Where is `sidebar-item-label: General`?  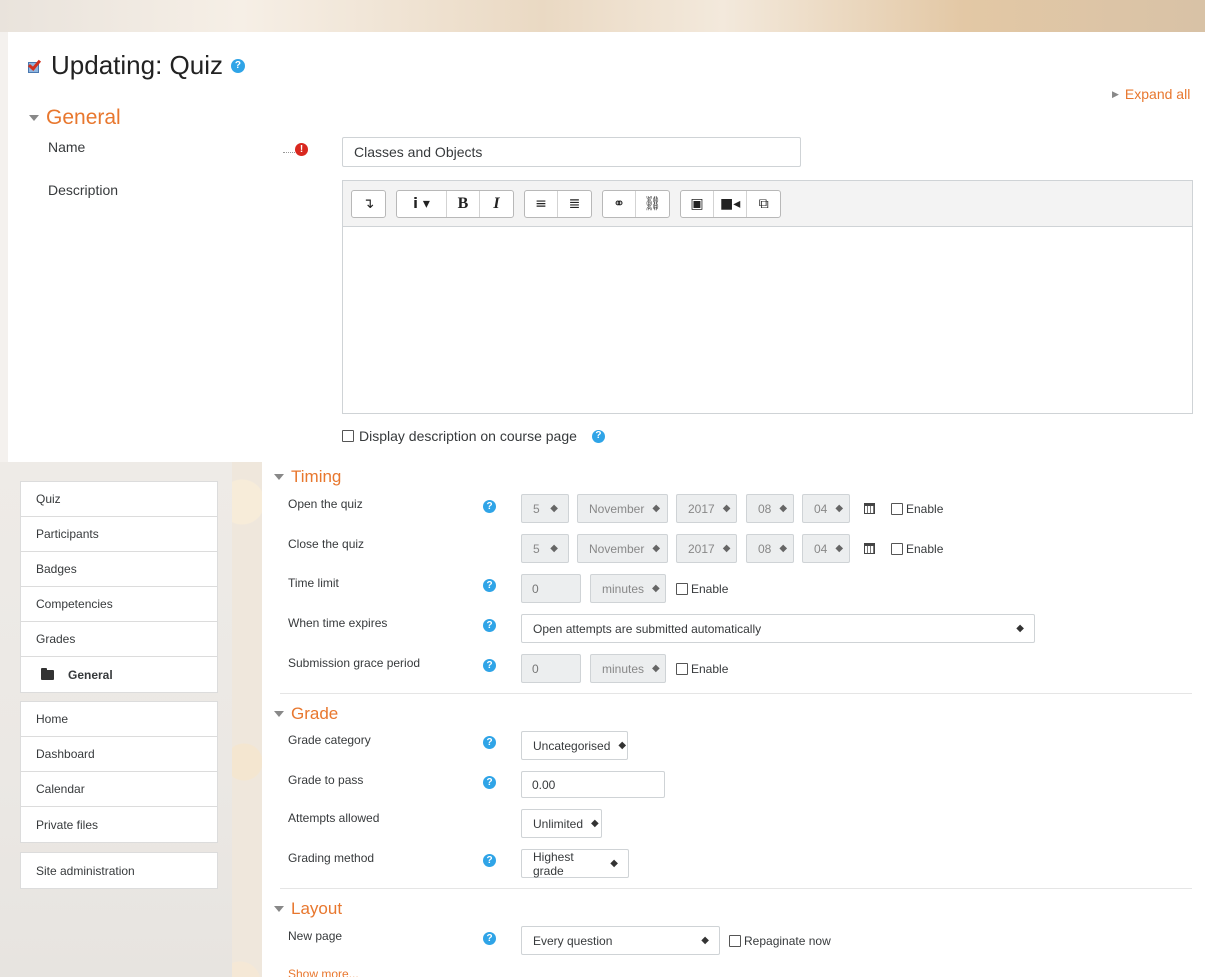 sidebar-item-label: General is located at coordinates (90, 674).